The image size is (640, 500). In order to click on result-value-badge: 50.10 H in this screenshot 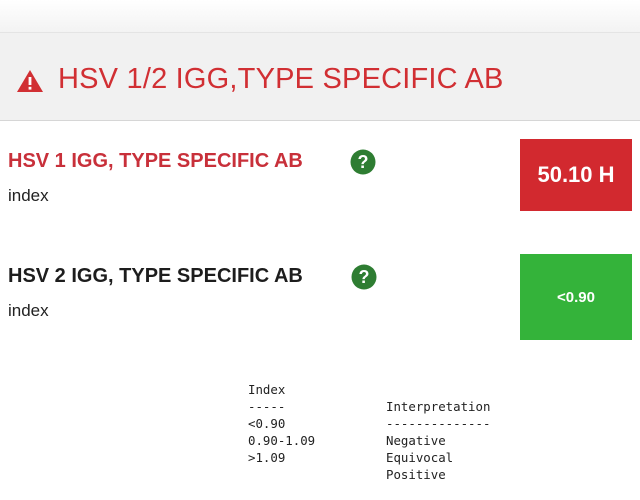, I will do `click(576, 175)`.